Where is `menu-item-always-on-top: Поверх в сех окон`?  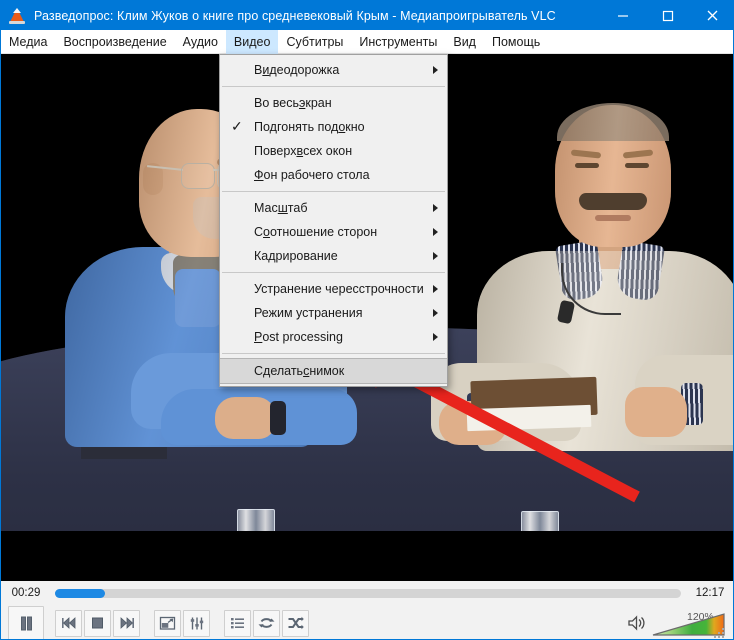
menu-item-always-on-top: Поверх в сех окон is located at coordinates (333, 151).